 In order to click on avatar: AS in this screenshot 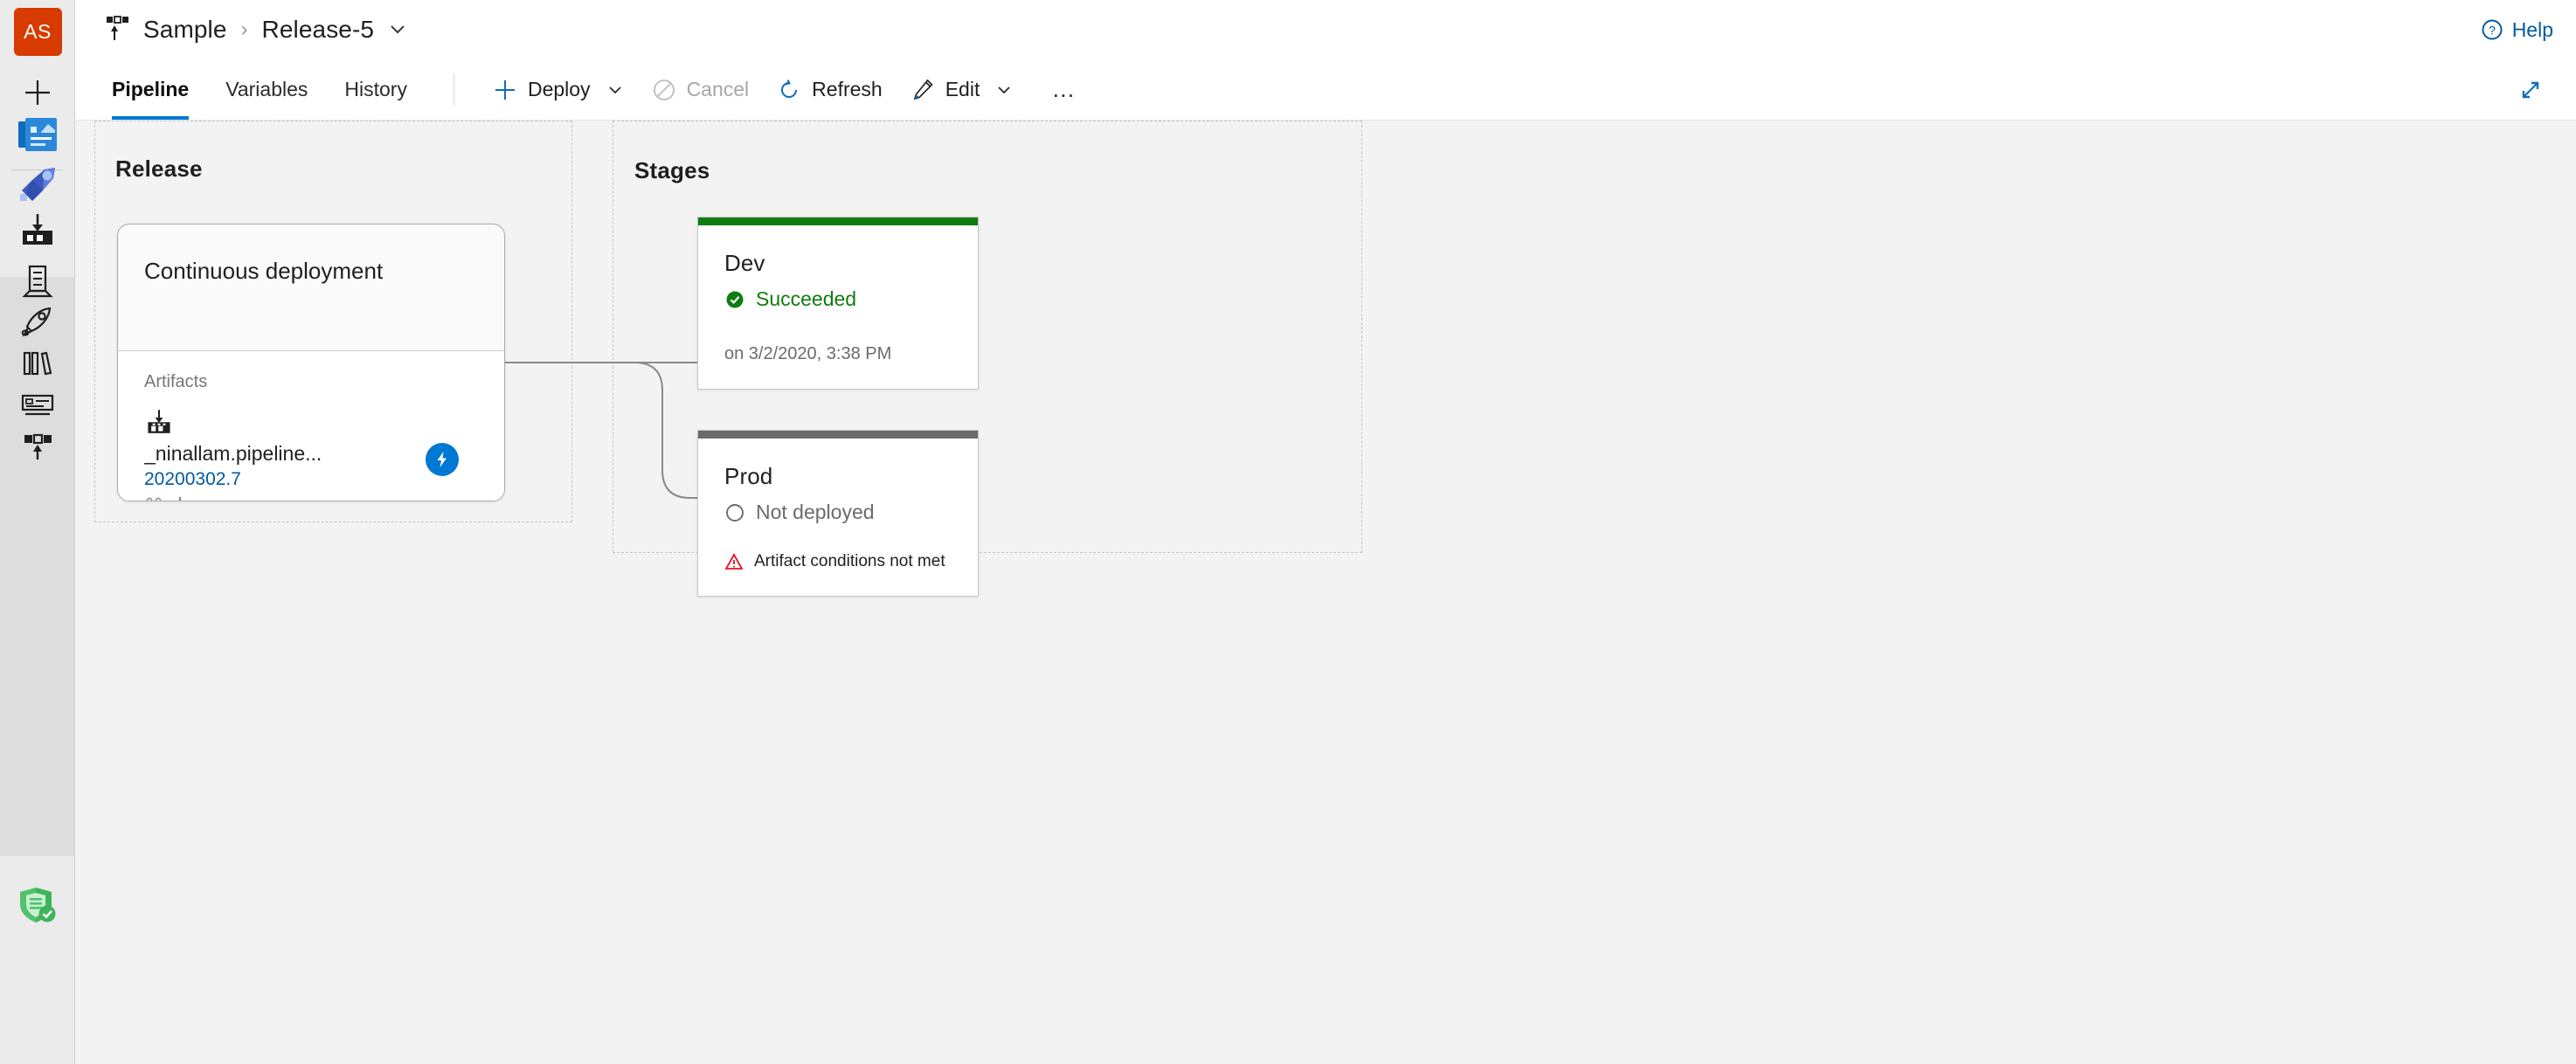, I will do `click(37, 31)`.